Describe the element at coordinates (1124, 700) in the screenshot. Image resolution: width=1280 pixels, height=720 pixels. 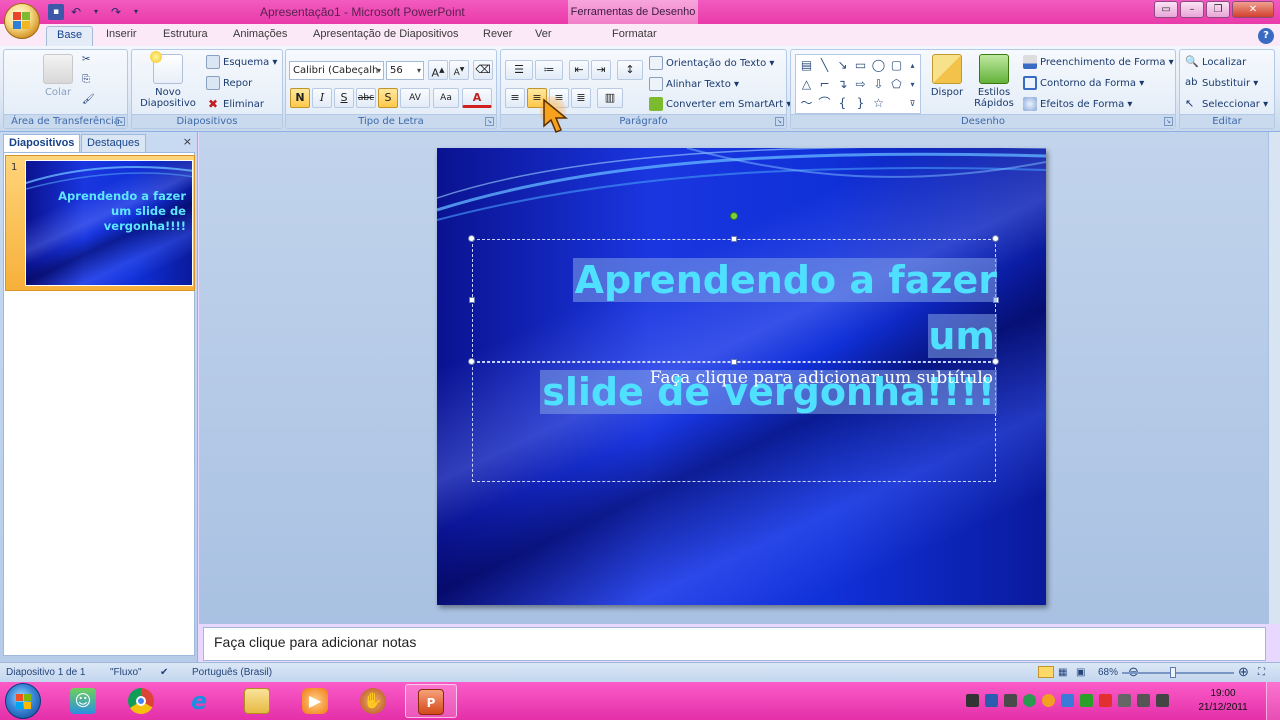
I see `action-center-icon` at that location.